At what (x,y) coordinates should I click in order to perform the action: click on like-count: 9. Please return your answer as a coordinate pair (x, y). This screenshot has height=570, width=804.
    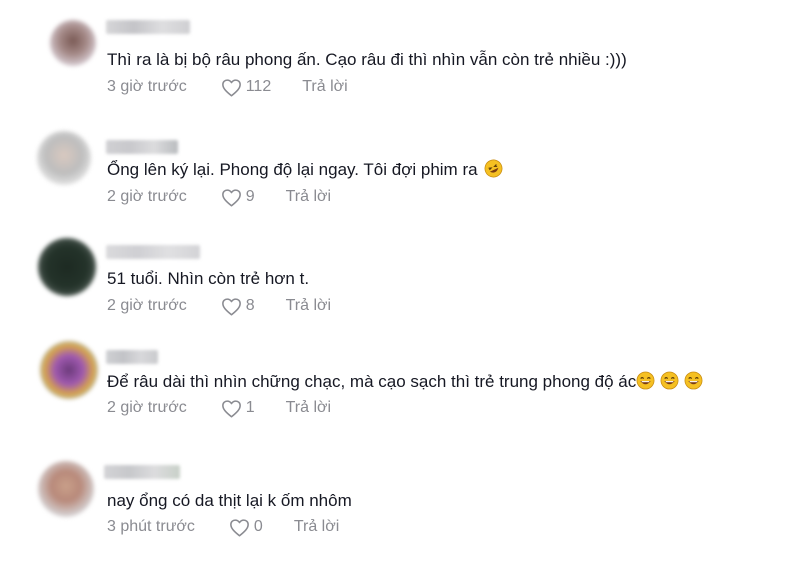
    Looking at the image, I should click on (250, 196).